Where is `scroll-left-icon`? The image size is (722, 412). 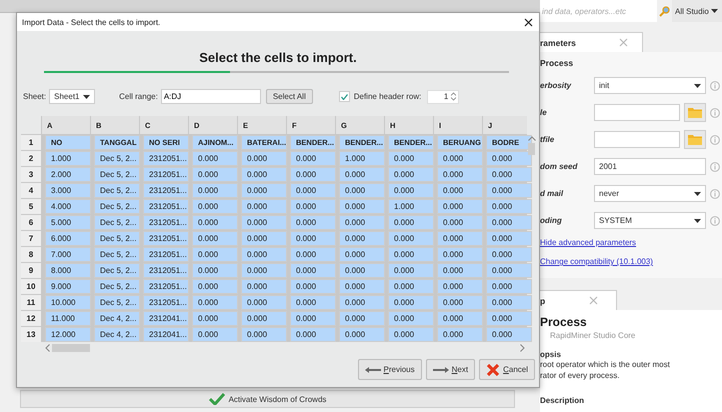 scroll-left-icon is located at coordinates (47, 348).